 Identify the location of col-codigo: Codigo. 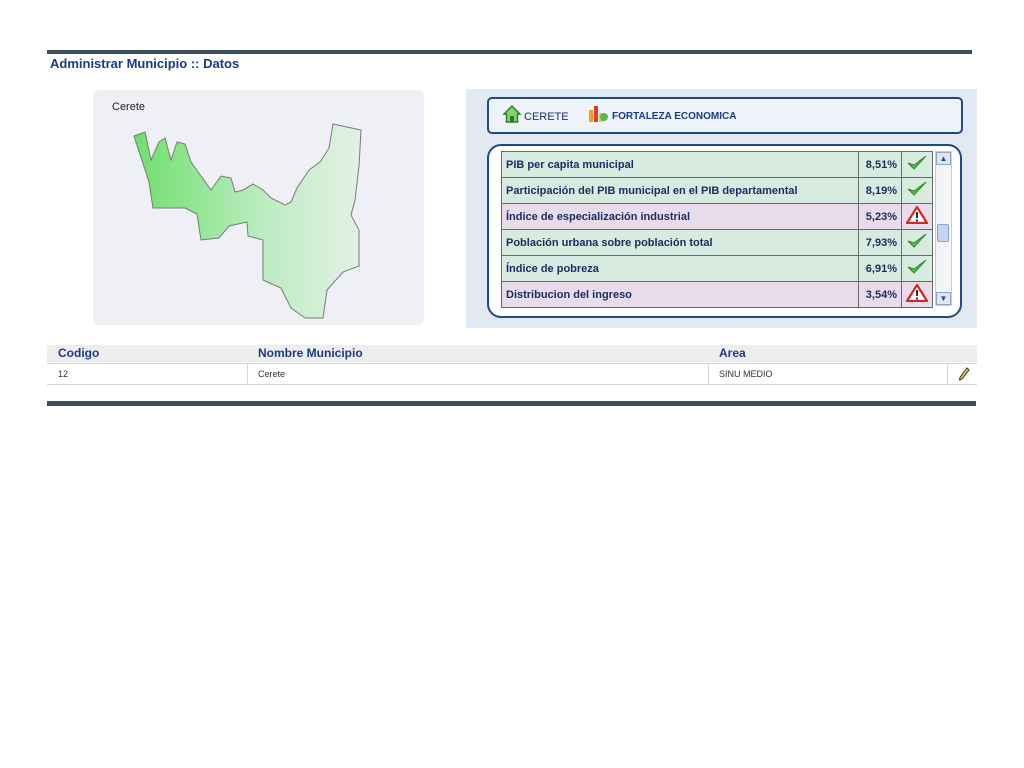
(78, 353).